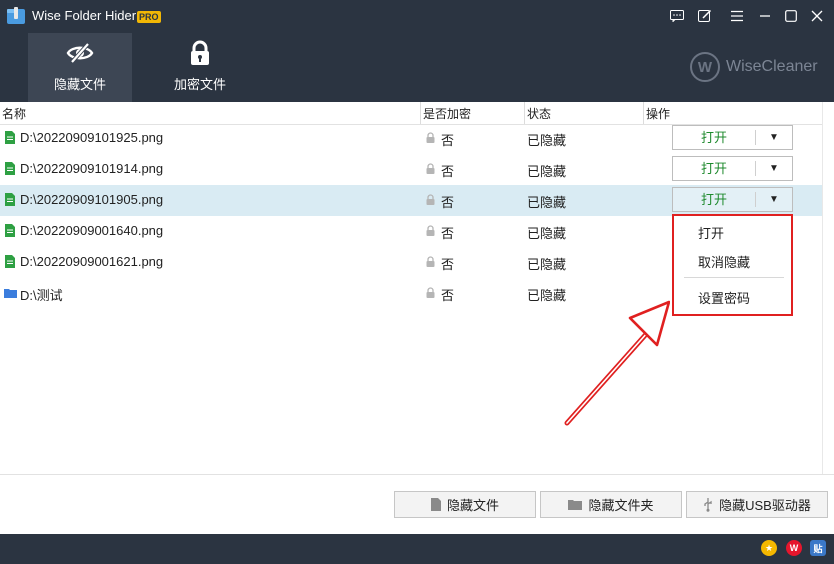 The image size is (834, 564). I want to click on maximize-icon, so click(791, 16).